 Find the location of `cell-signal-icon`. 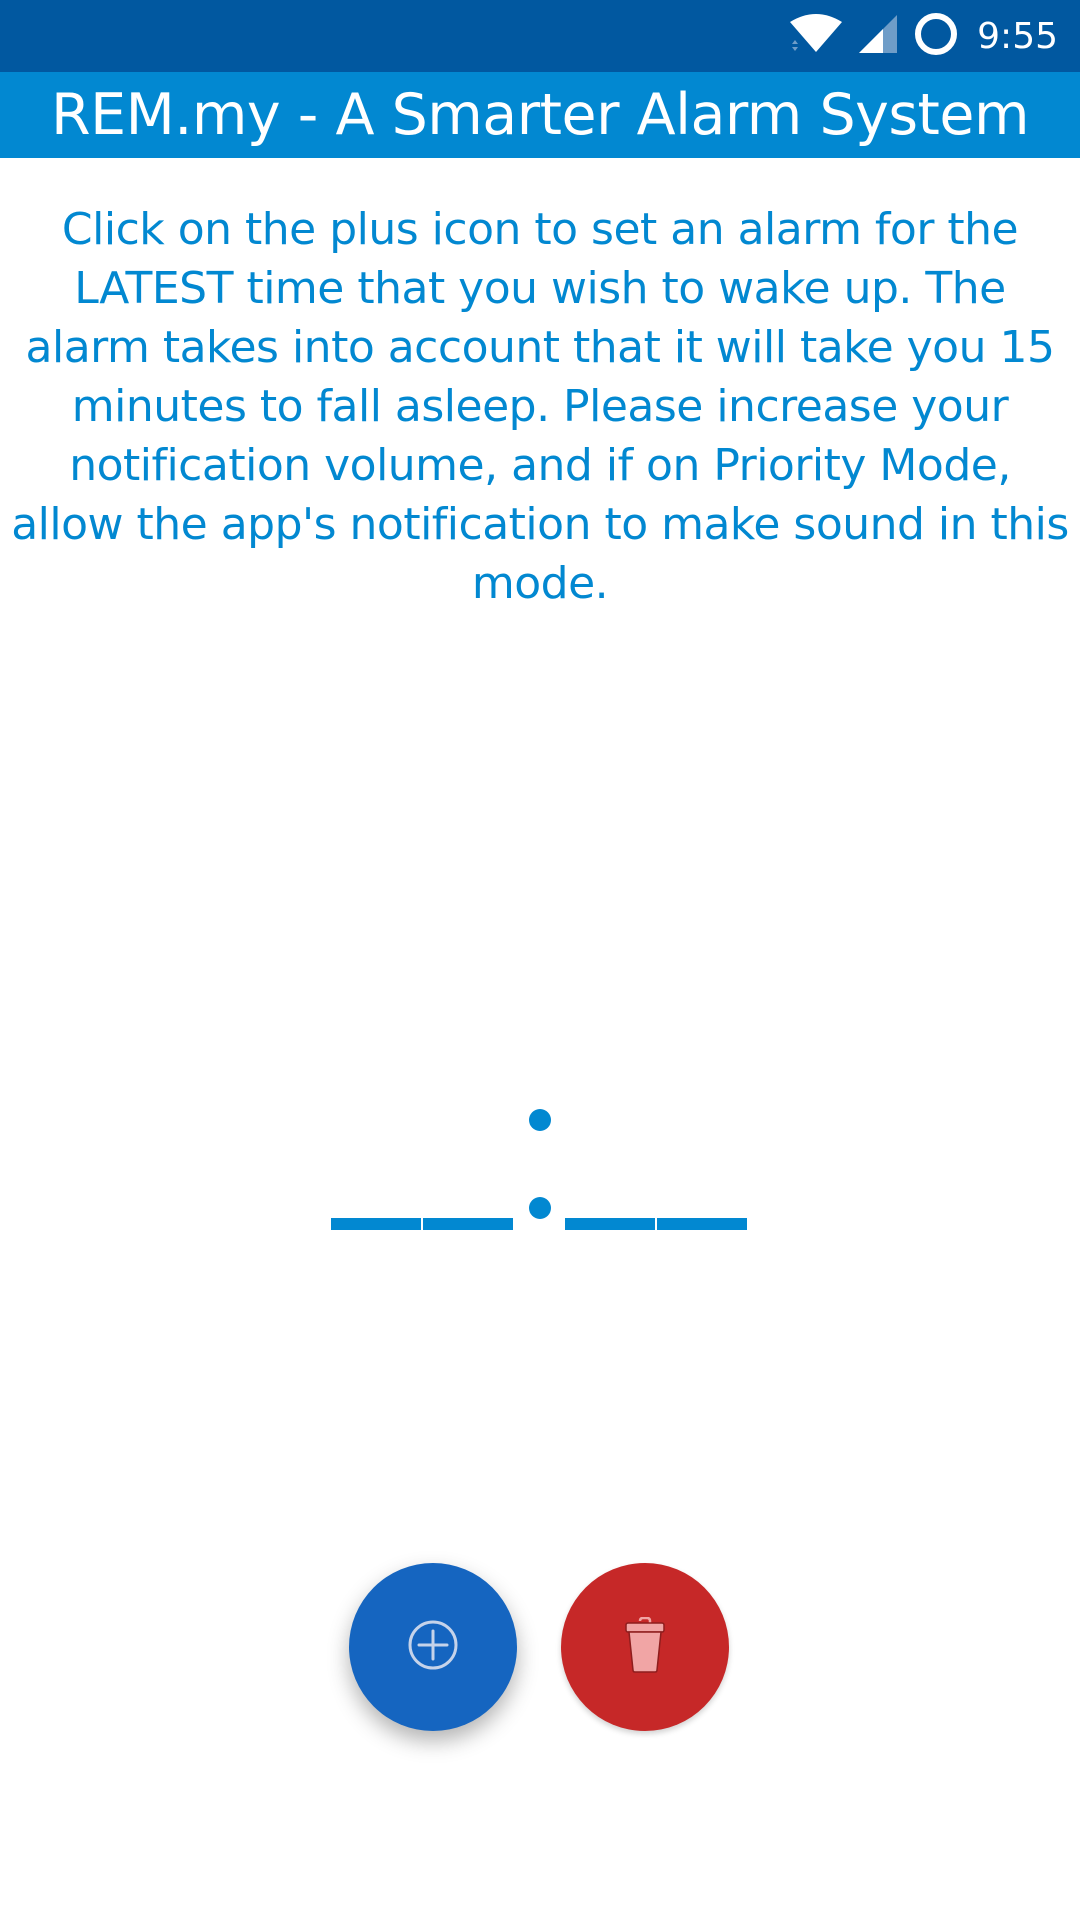

cell-signal-icon is located at coordinates (878, 36).